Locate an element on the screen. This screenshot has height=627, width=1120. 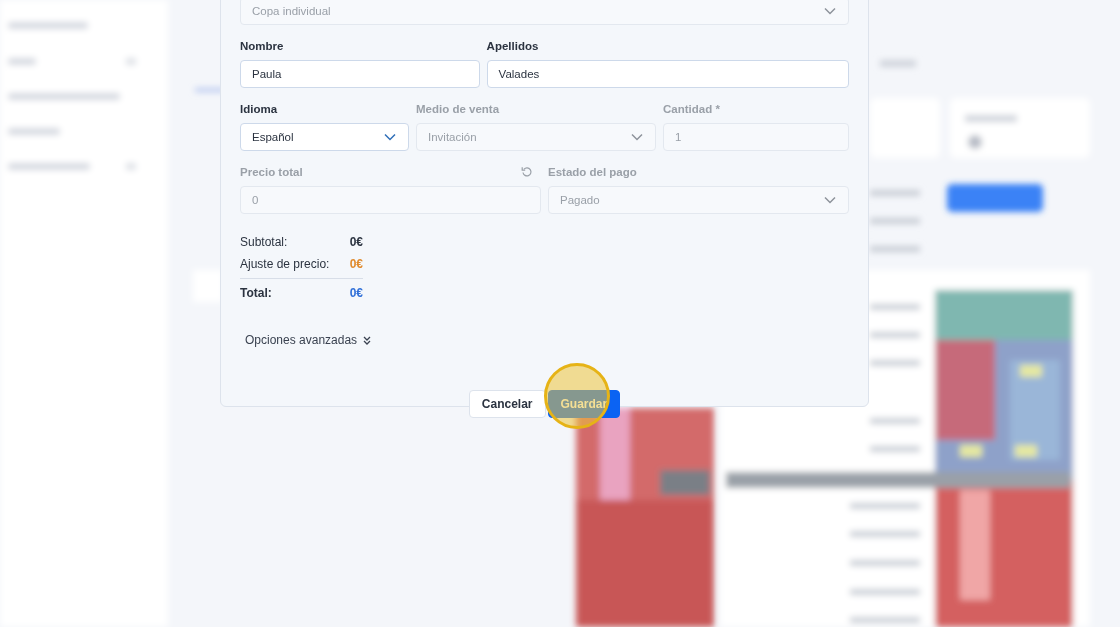
field-label: Cantidad * is located at coordinates (691, 108).